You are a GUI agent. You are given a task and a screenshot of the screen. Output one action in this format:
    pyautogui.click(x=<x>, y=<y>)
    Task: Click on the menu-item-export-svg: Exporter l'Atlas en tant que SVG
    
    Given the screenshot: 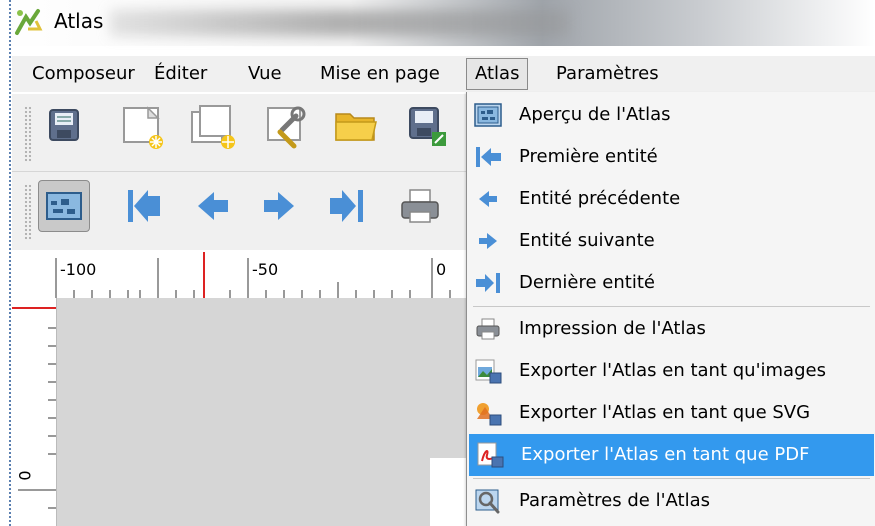 What is the action you would take?
    pyautogui.click(x=671, y=413)
    